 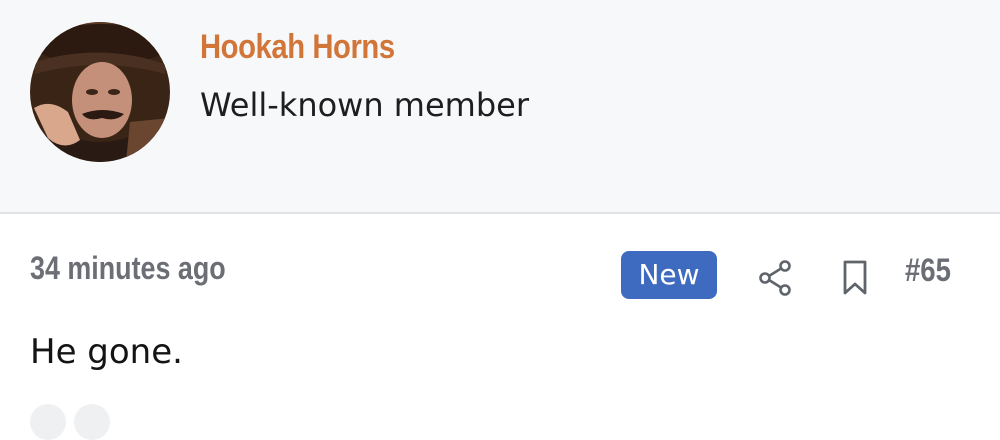 I want to click on share-button, so click(x=776, y=278).